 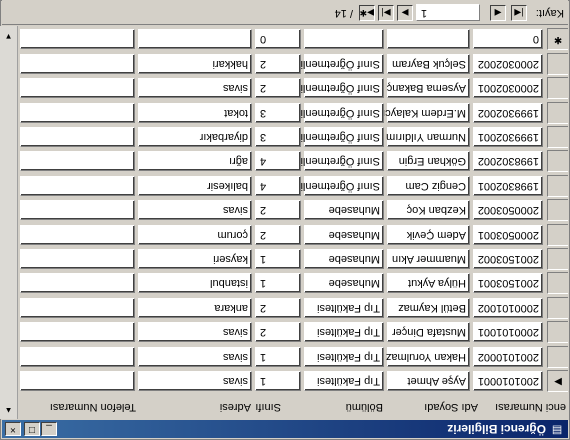 I want to click on address-field: tokat, so click(x=195, y=113).